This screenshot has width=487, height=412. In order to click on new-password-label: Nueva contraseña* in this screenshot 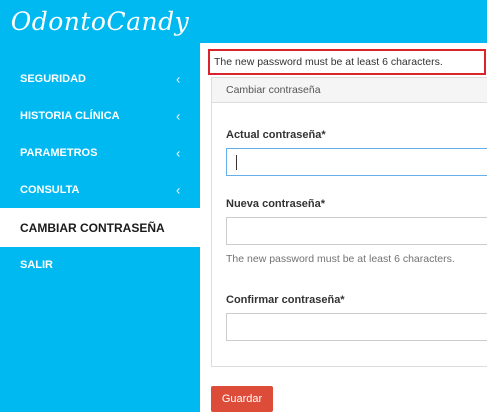, I will do `click(276, 204)`.